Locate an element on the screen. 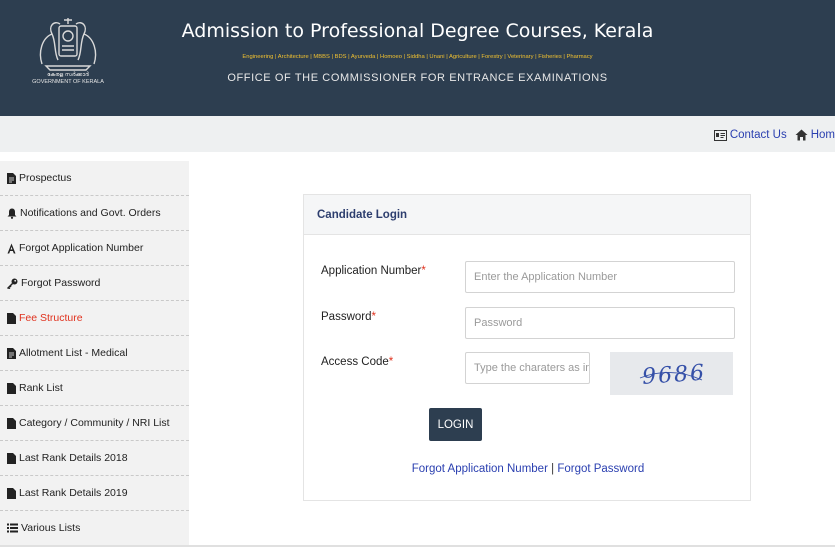  sidebar-item-last-rank-details-2018: Last Rank Details 2018 is located at coordinates (94, 458).